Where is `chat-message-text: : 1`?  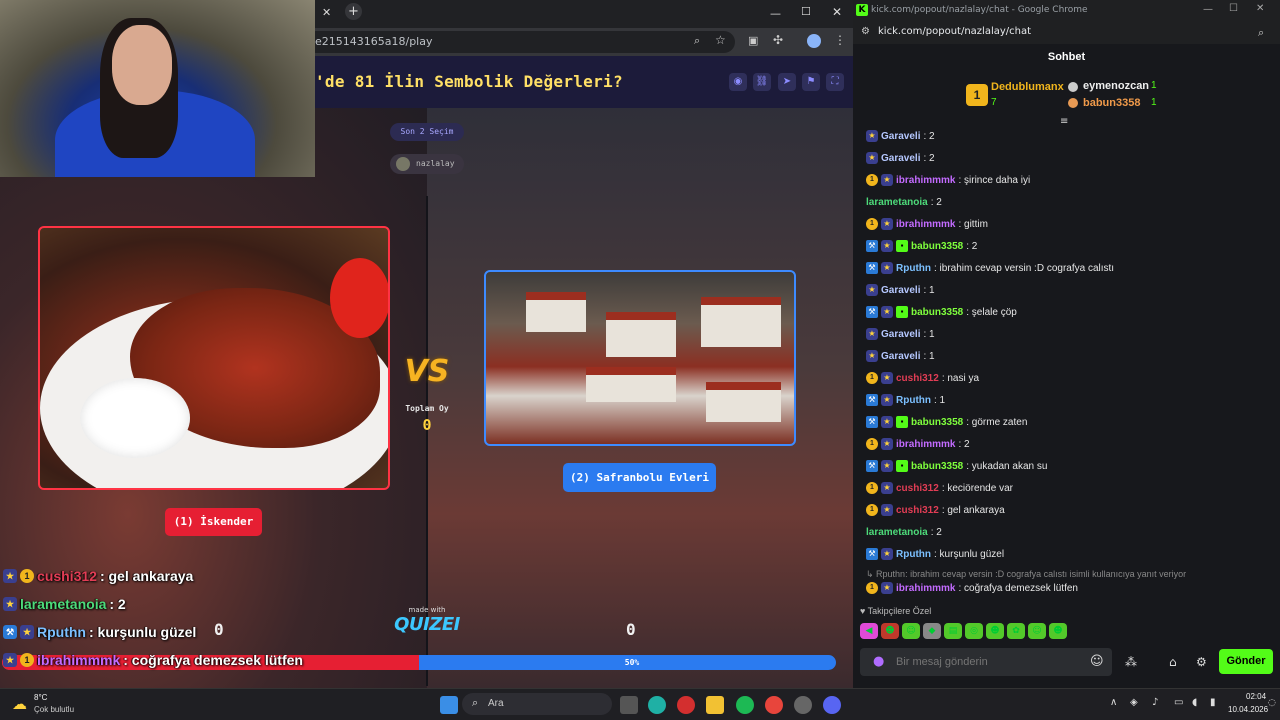
chat-message-text: : 1 is located at coordinates (929, 356).